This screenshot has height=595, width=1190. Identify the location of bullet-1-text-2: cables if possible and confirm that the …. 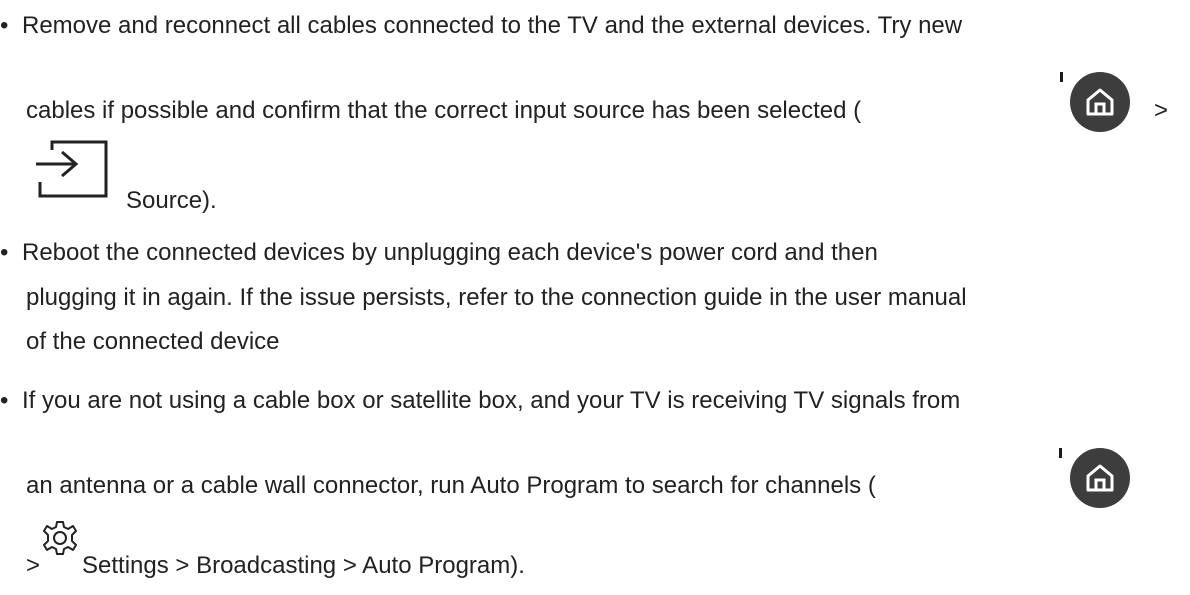
(444, 110).